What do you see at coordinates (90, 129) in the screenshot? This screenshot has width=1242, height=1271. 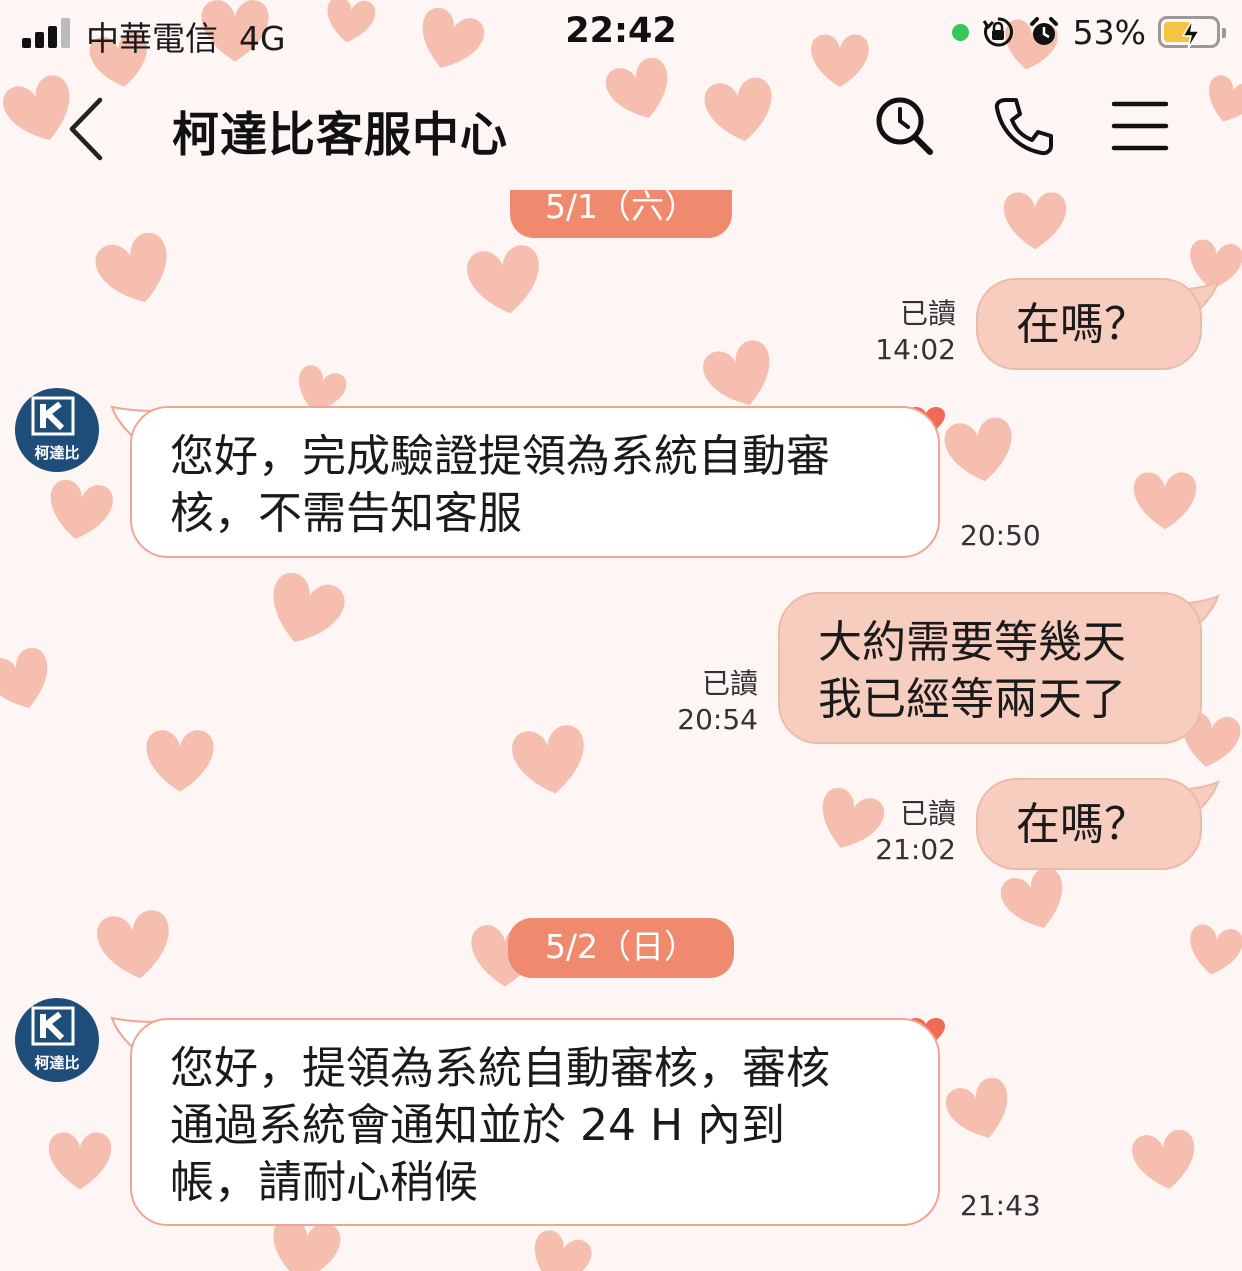 I see `back-icon` at bounding box center [90, 129].